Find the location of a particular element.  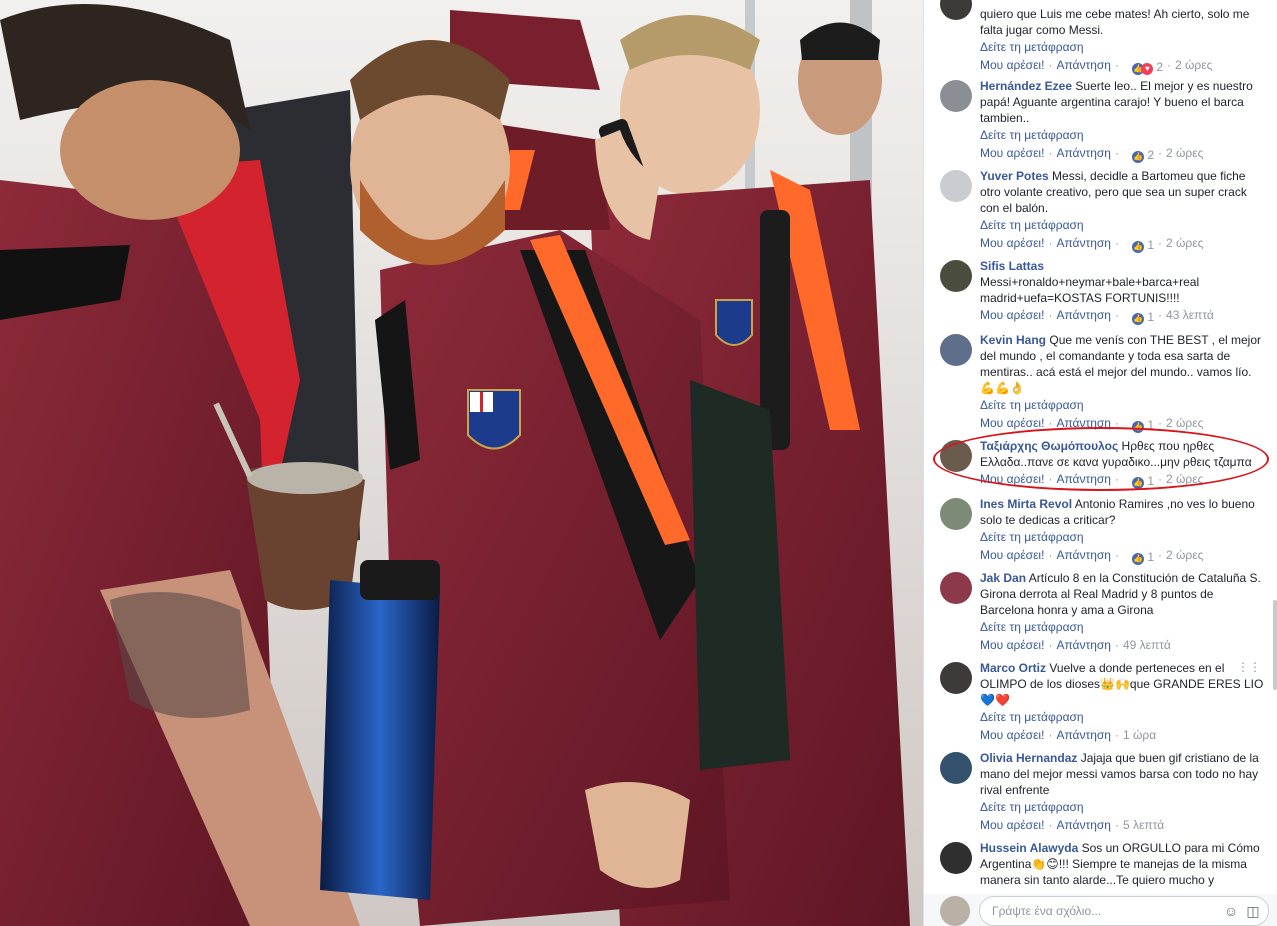

comment-author: Olivia Hernandaz is located at coordinates (1028, 758).